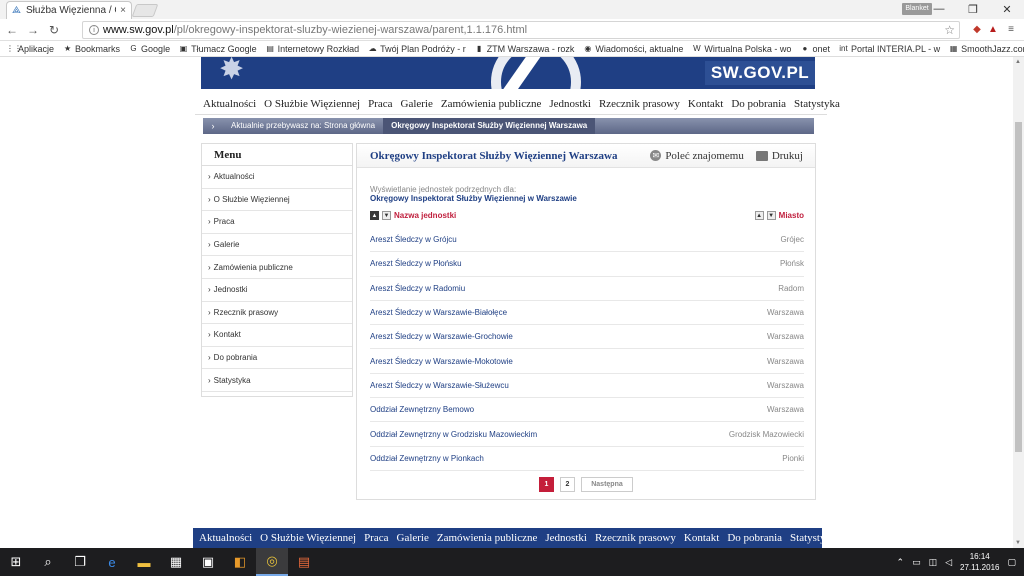 The image size is (1024, 576). I want to click on sidebar-item-galerie: › Galerie, so click(277, 245).